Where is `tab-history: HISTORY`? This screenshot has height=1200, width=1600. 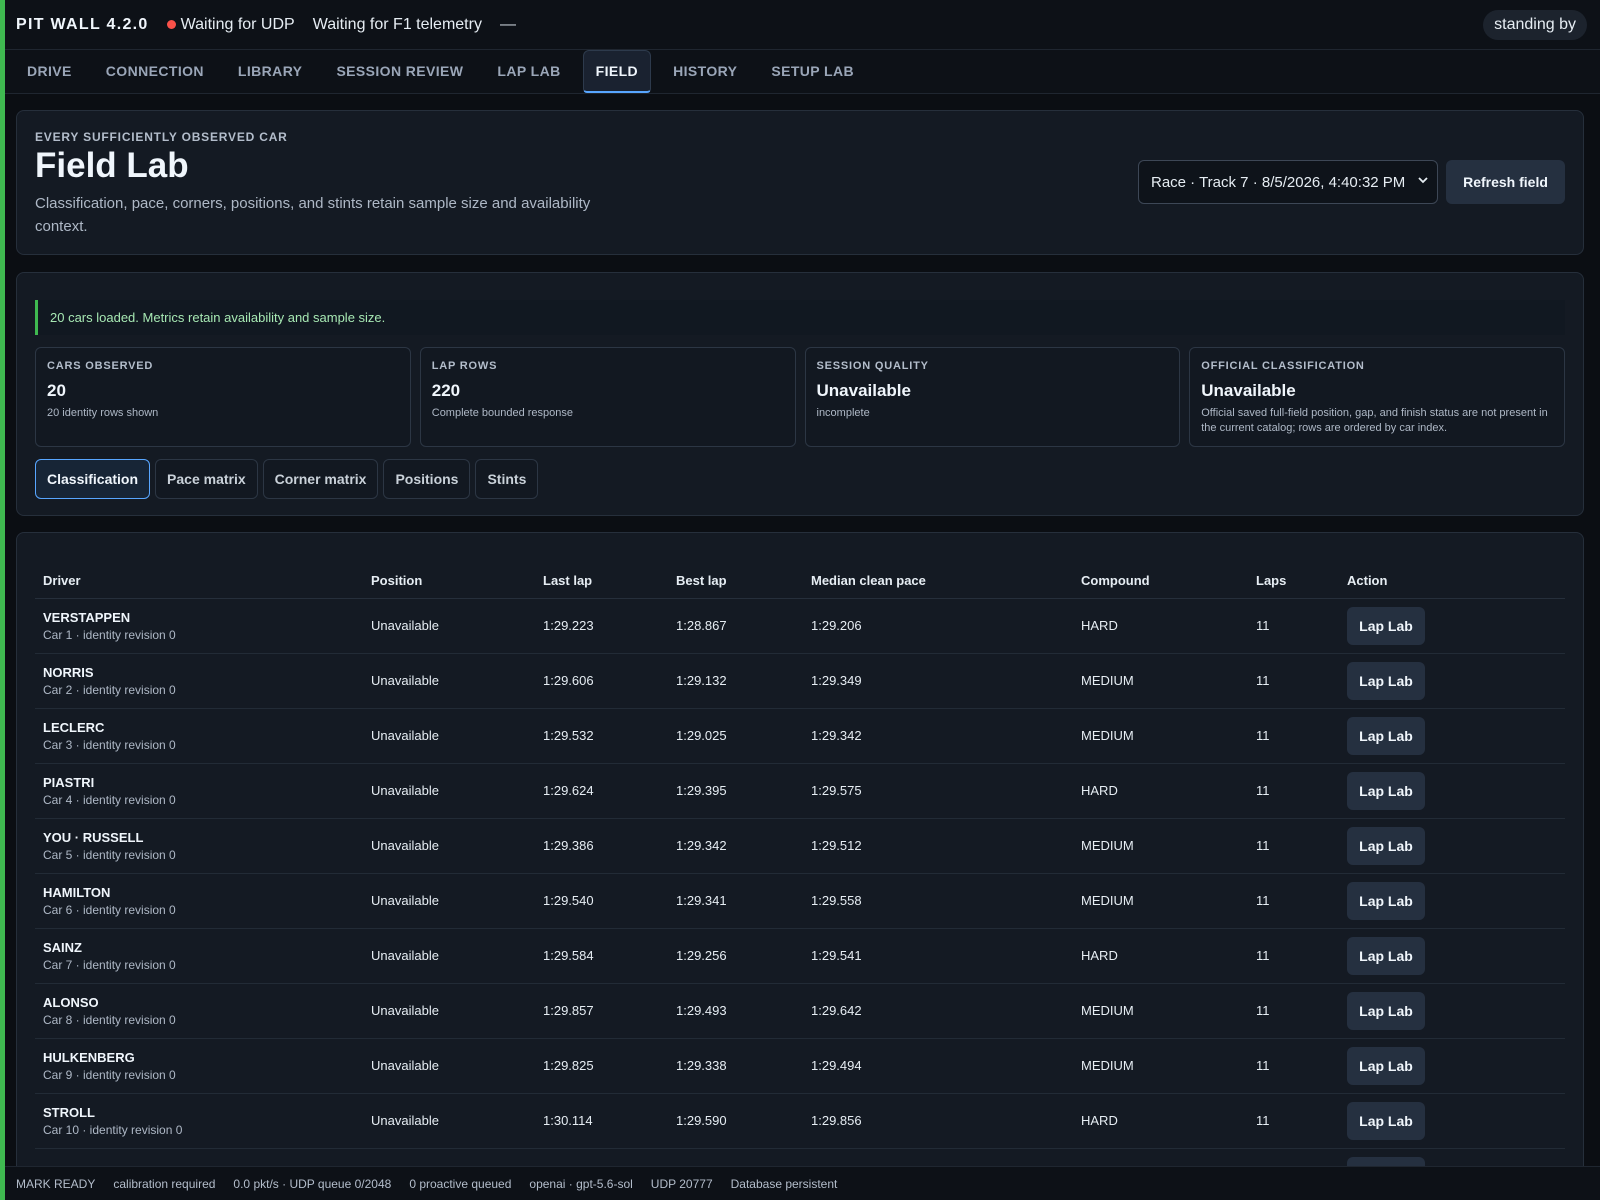 tab-history: HISTORY is located at coordinates (705, 71).